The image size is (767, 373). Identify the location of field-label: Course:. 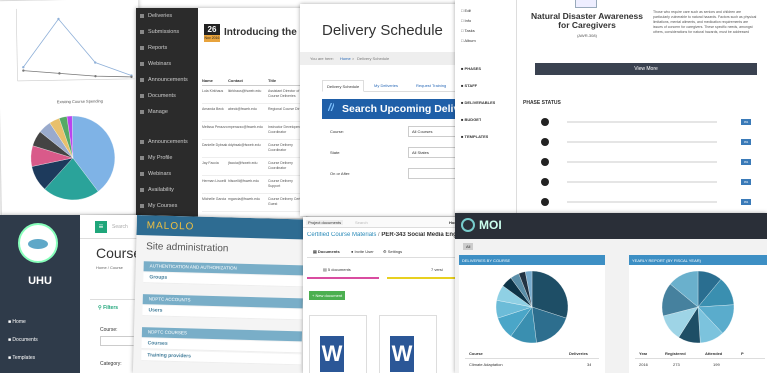
(337, 131).